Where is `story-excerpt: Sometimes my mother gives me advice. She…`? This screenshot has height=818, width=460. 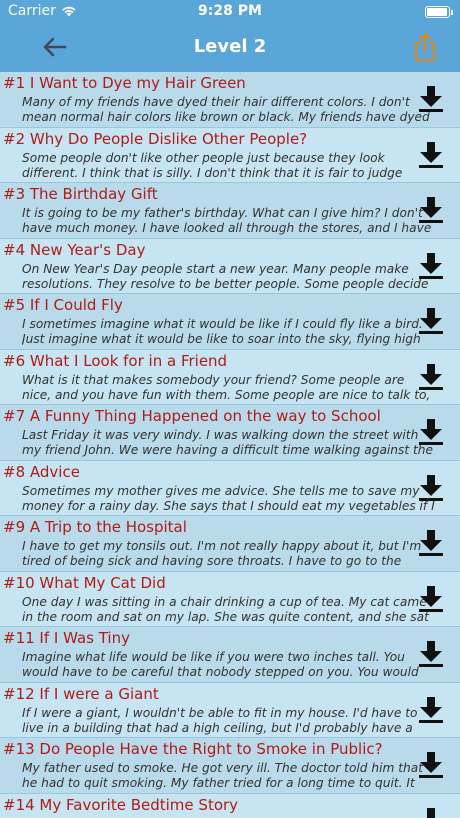
story-excerpt: Sometimes my mother gives me advice. She… is located at coordinates (228, 498).